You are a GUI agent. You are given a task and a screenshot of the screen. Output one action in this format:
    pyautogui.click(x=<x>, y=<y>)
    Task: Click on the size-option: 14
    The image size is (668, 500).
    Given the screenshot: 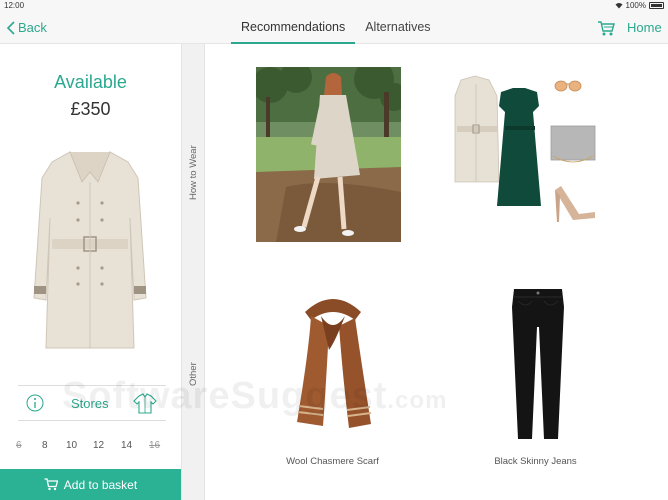 What is the action you would take?
    pyautogui.click(x=126, y=445)
    